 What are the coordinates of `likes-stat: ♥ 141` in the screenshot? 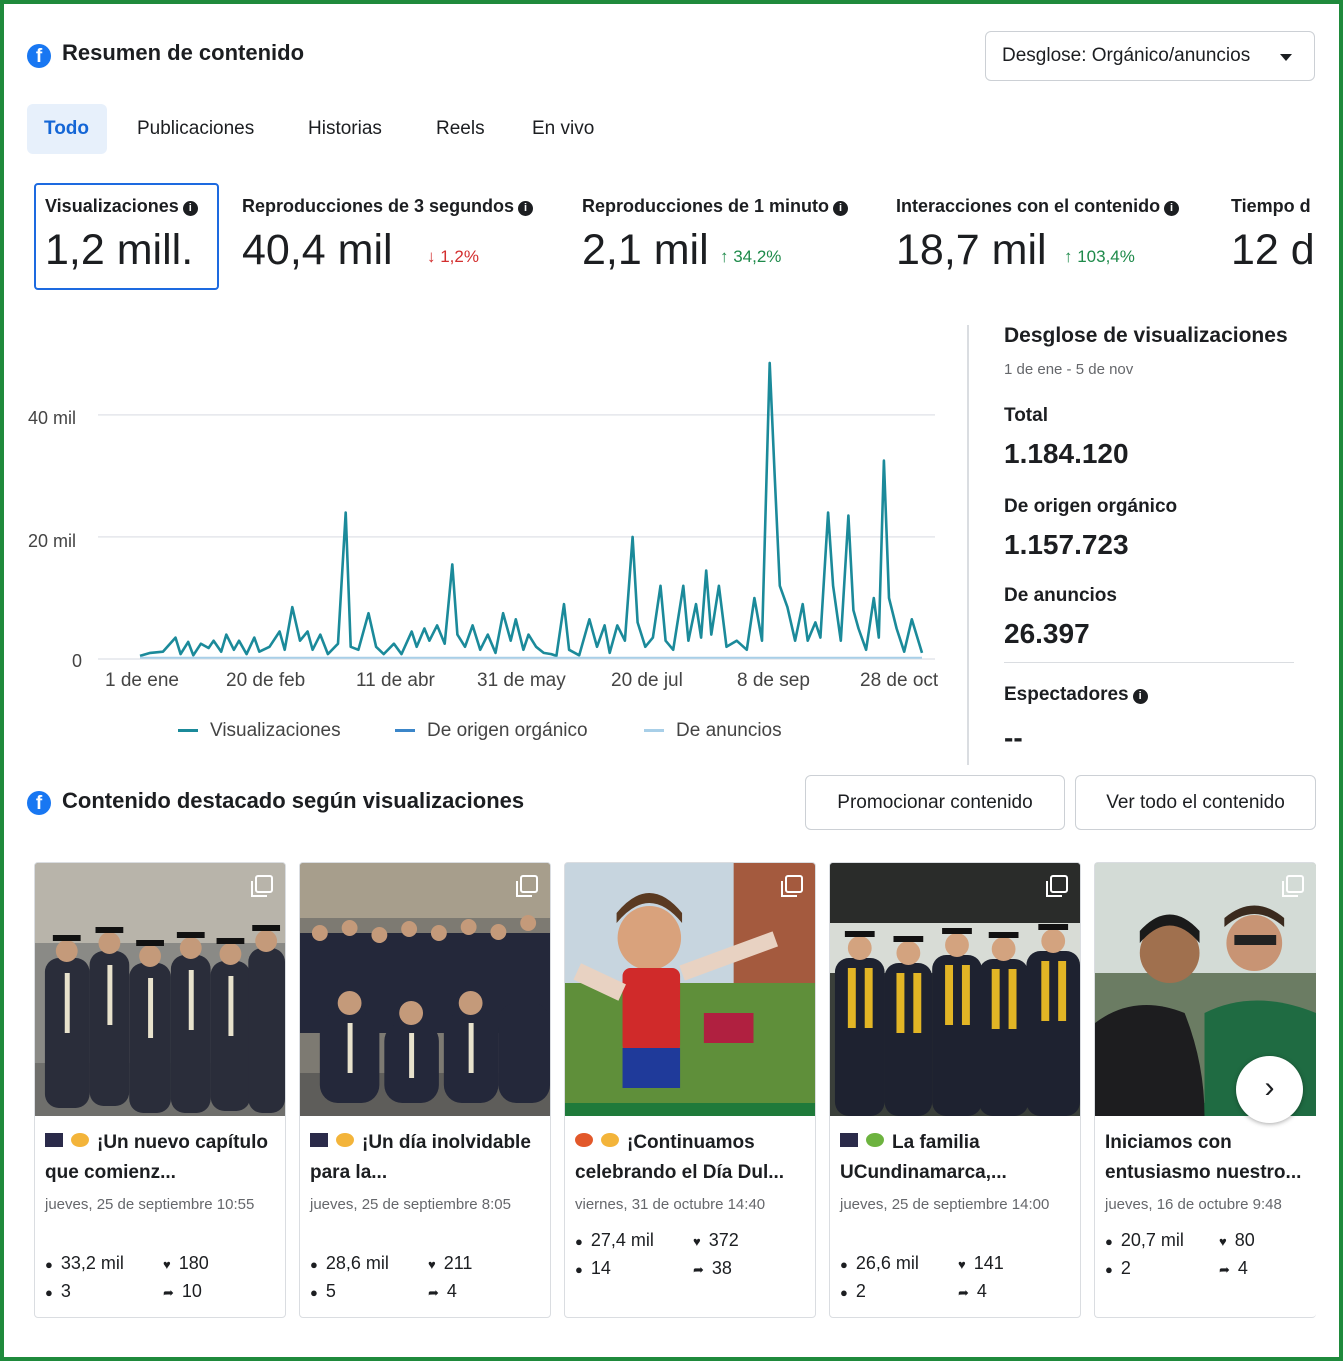 It's located at (981, 1263).